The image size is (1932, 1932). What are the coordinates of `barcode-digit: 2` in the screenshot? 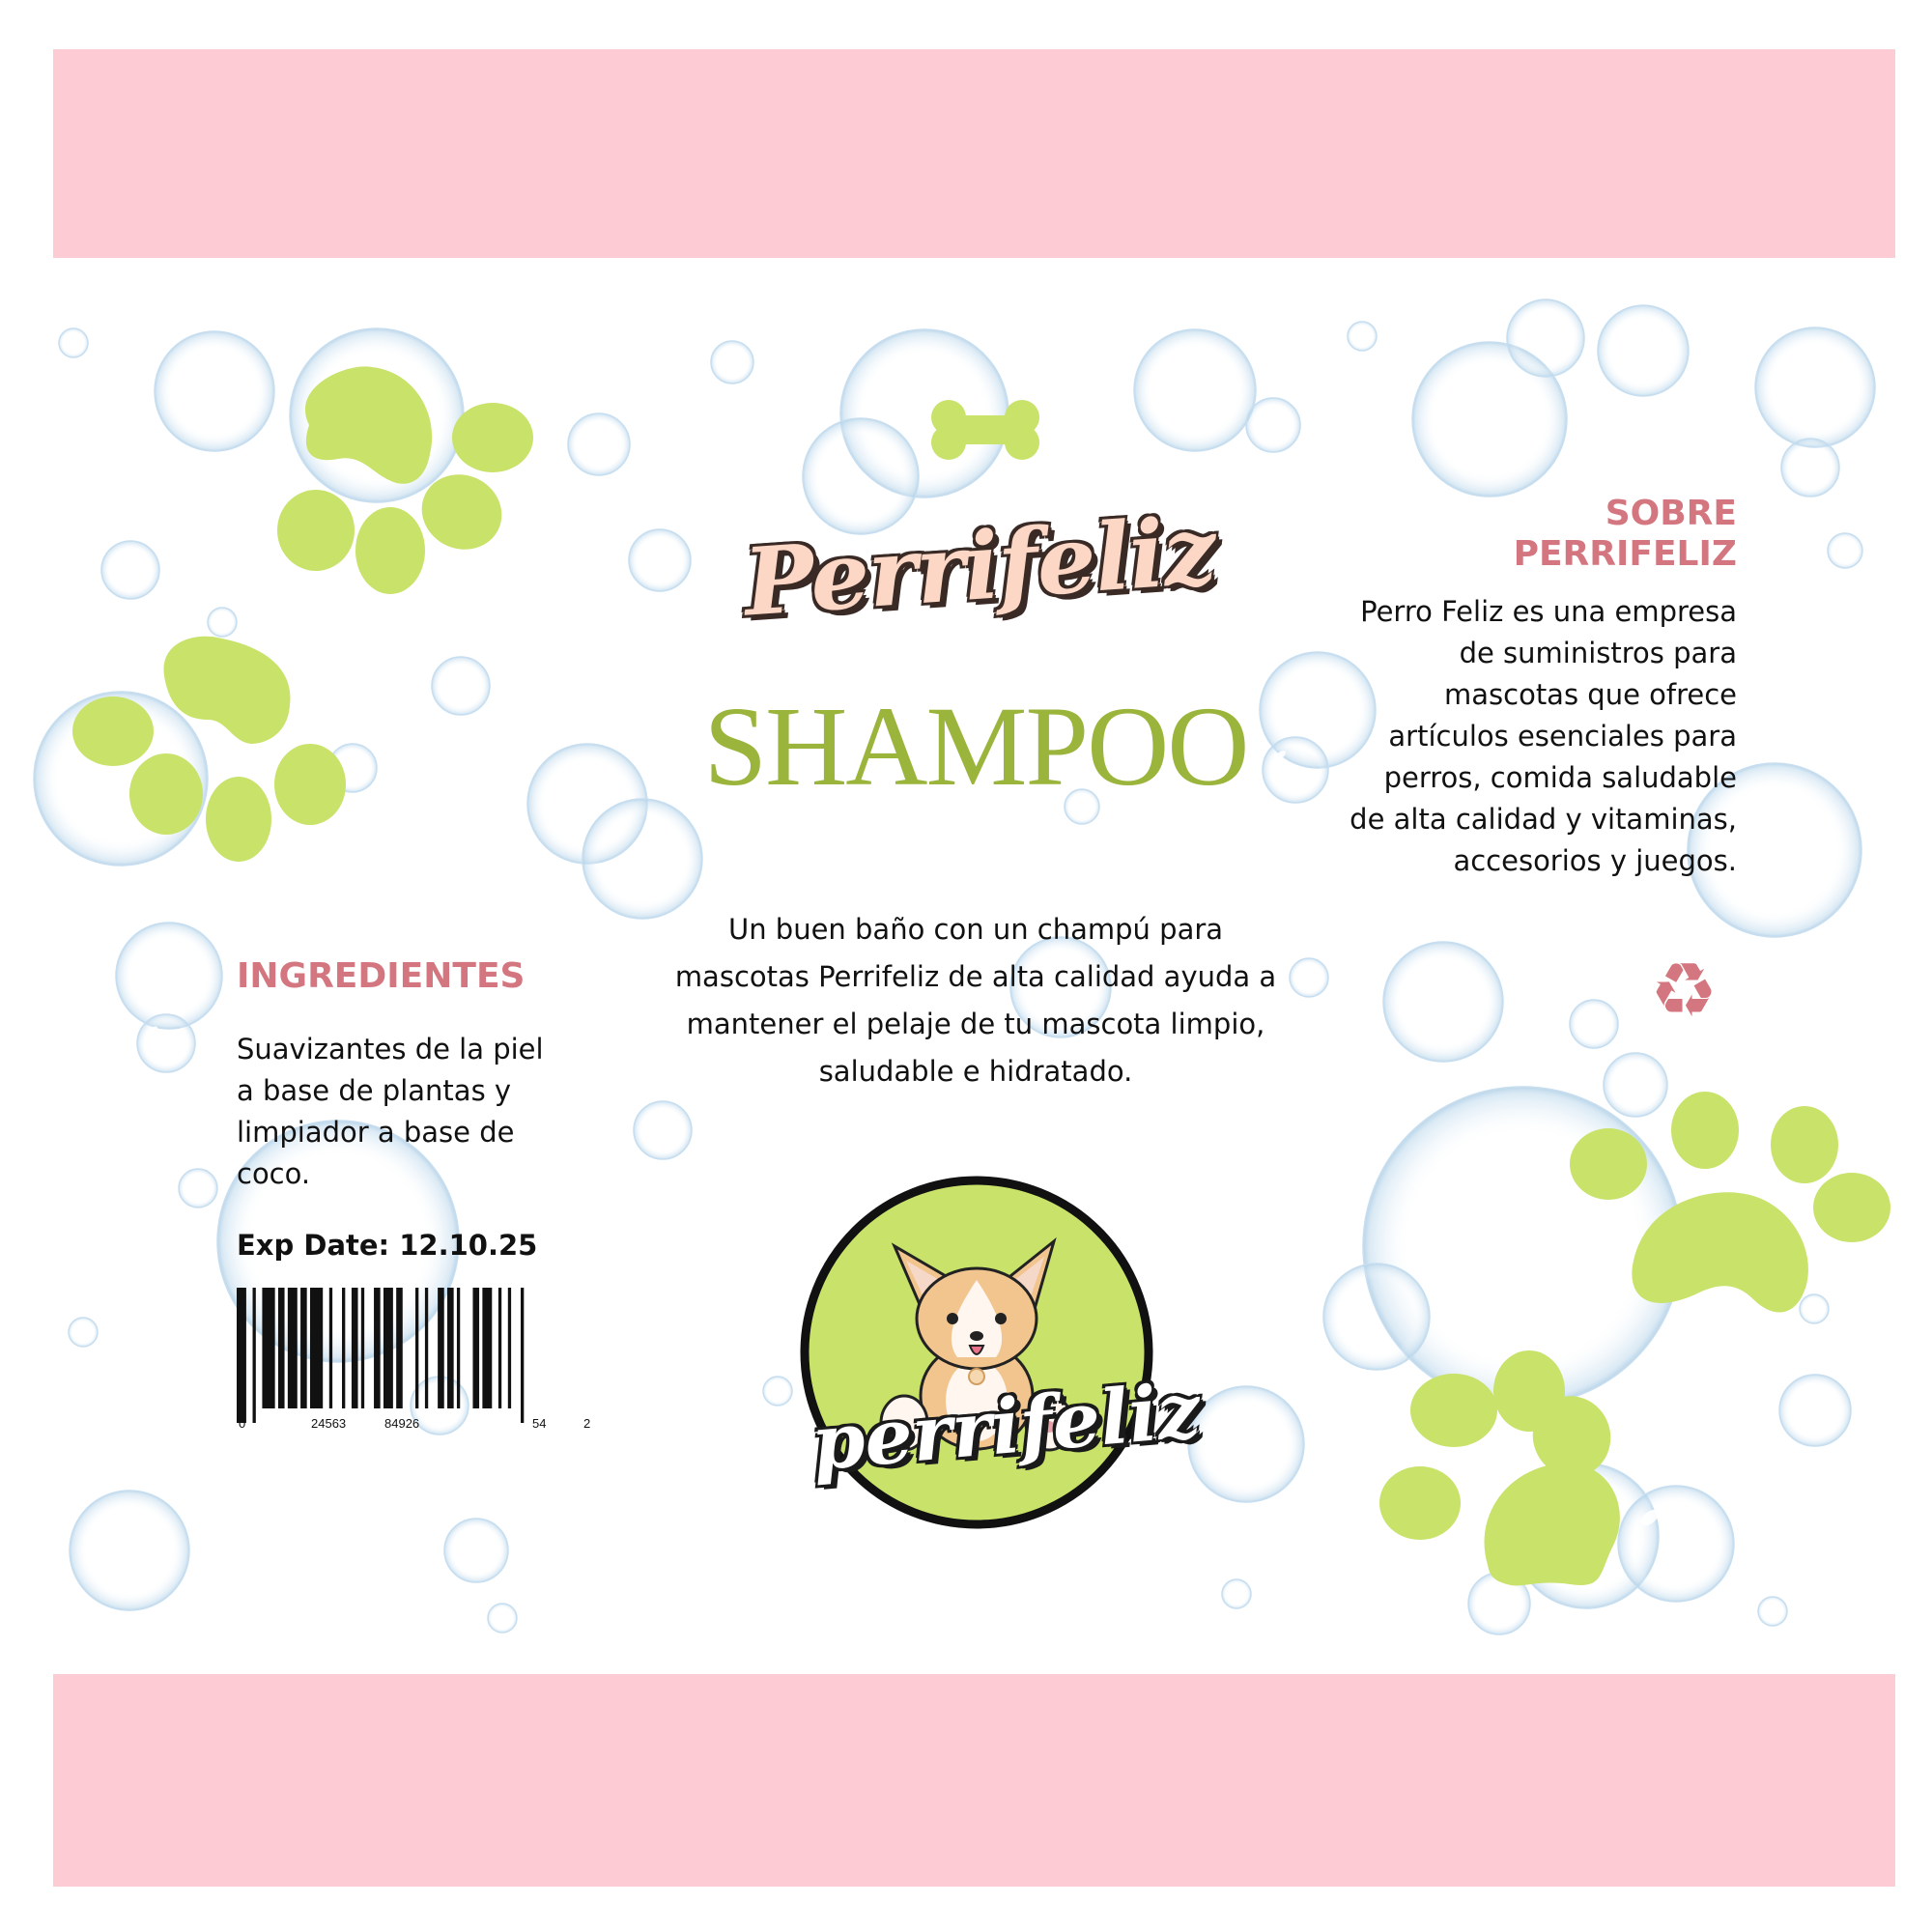 It's located at (587, 1423).